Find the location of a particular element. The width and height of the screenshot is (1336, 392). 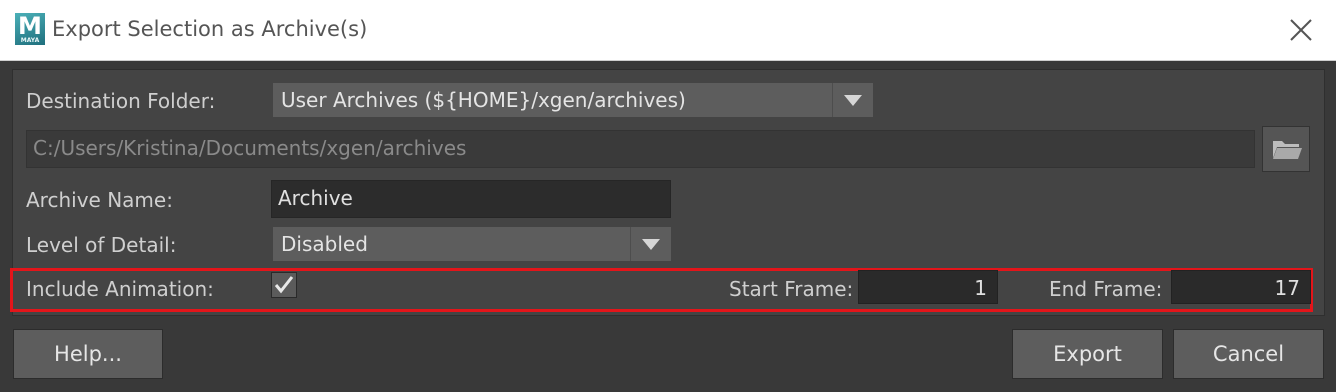

close-button is located at coordinates (1300, 30).